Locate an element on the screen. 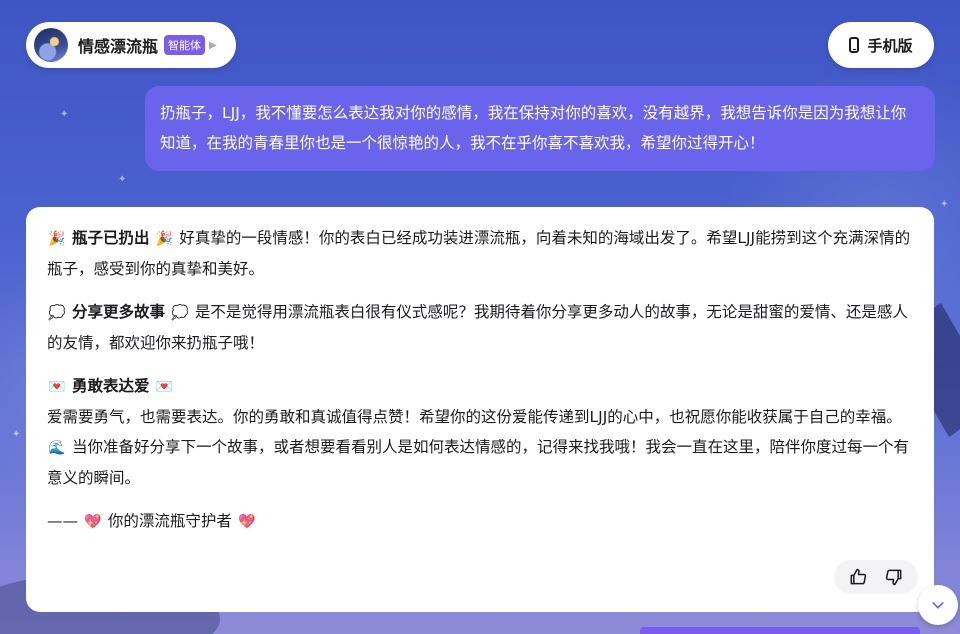 This screenshot has width=960, height=634. agent-avatar is located at coordinates (51, 45).